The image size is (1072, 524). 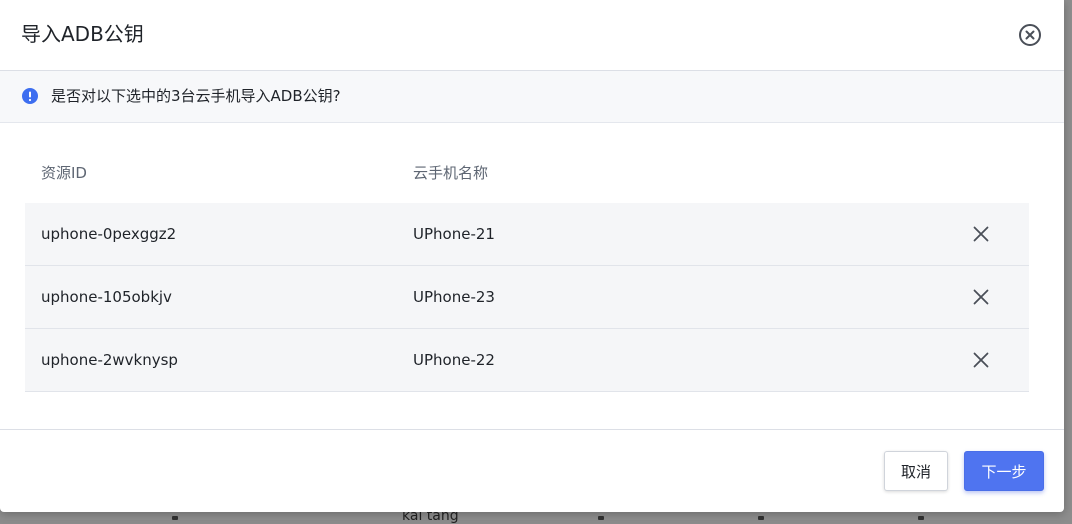 I want to click on close-circle-icon, so click(x=1030, y=35).